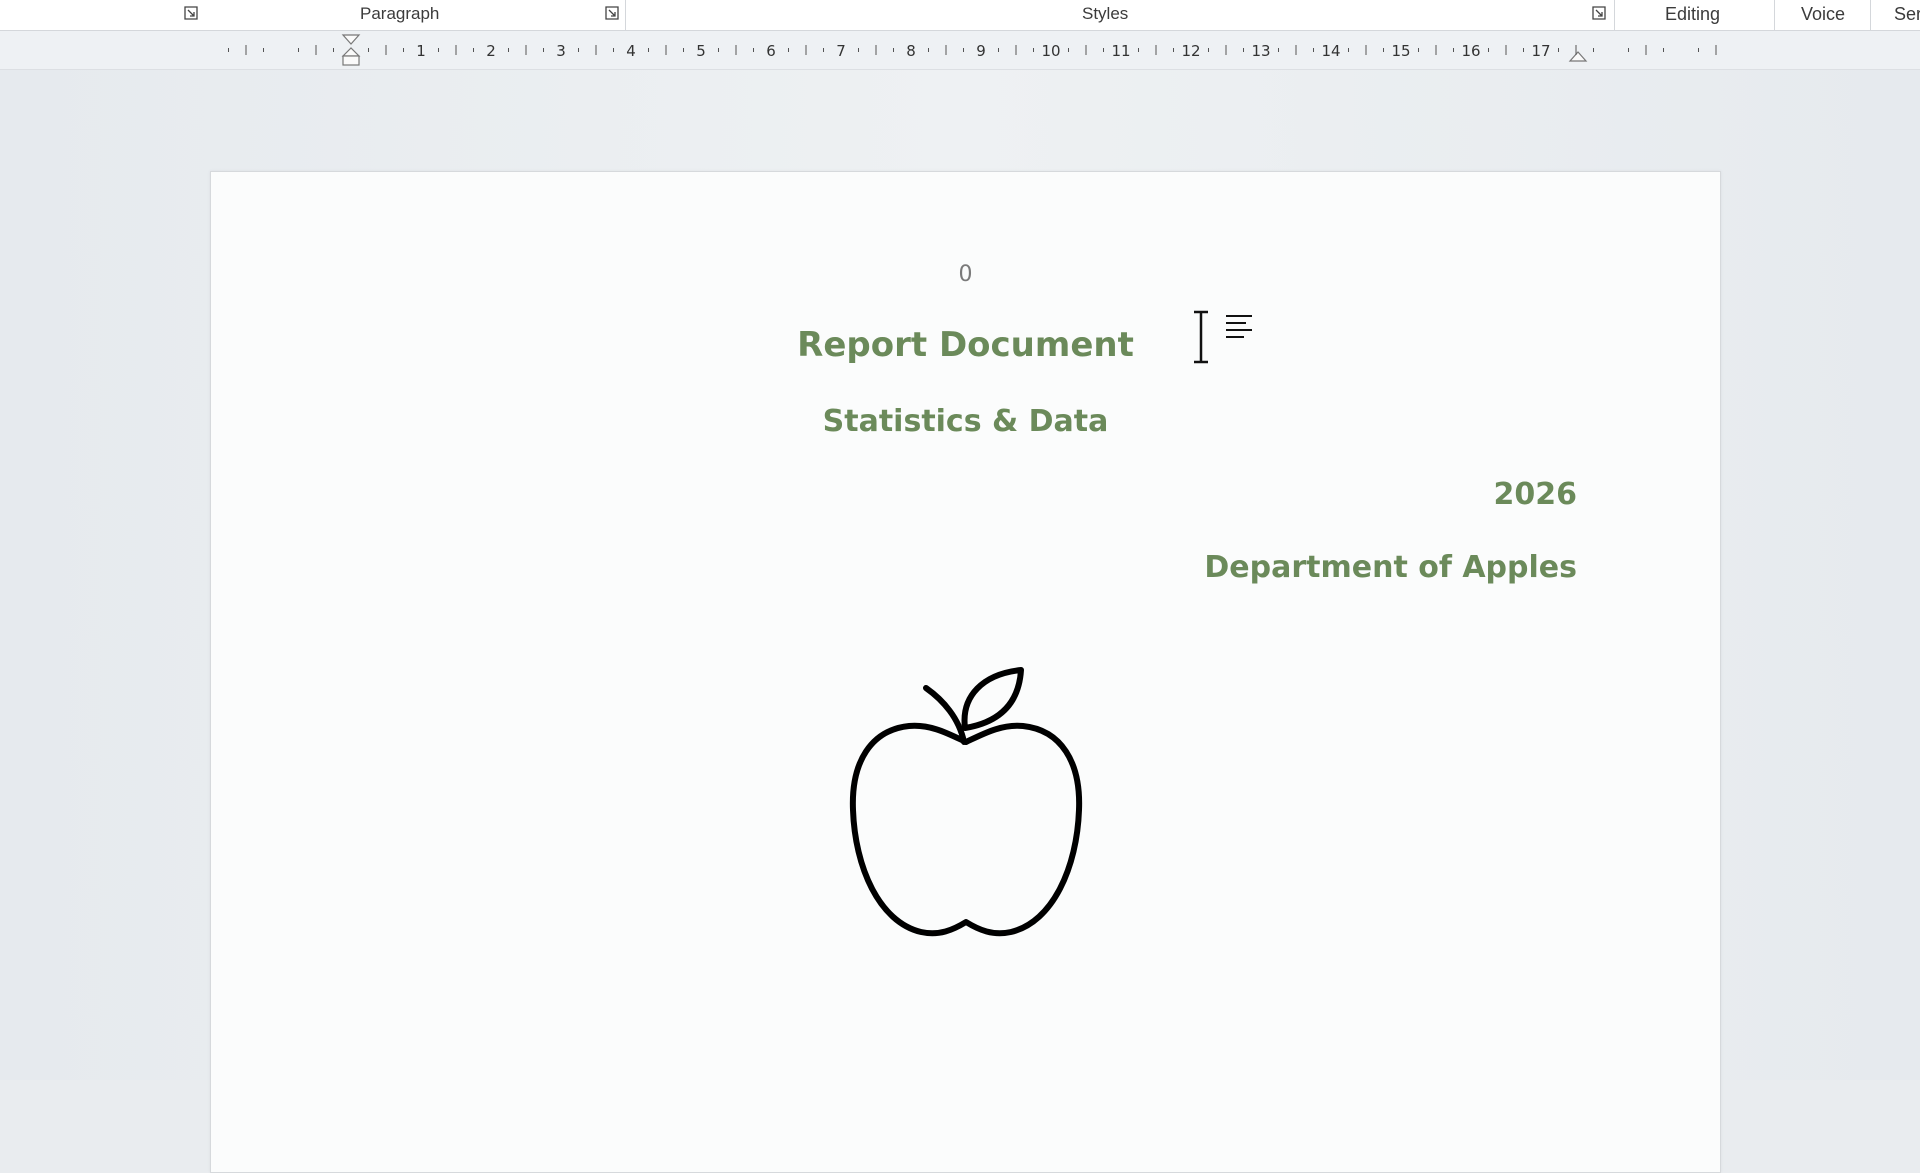 This screenshot has width=1920, height=1173. What do you see at coordinates (965, 274) in the screenshot?
I see `page-number: 0` at bounding box center [965, 274].